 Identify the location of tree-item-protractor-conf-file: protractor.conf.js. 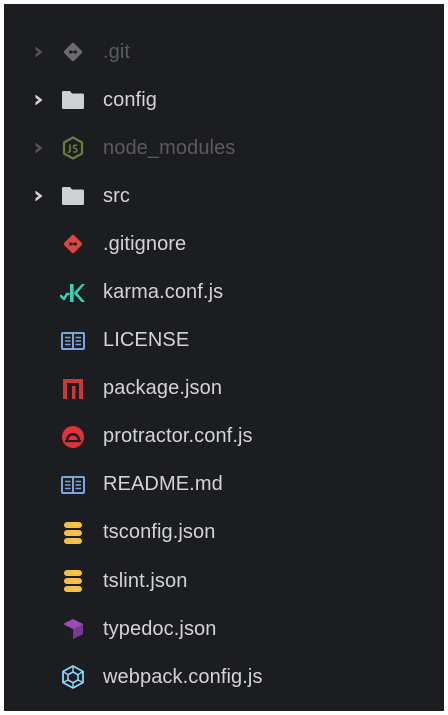
(224, 437).